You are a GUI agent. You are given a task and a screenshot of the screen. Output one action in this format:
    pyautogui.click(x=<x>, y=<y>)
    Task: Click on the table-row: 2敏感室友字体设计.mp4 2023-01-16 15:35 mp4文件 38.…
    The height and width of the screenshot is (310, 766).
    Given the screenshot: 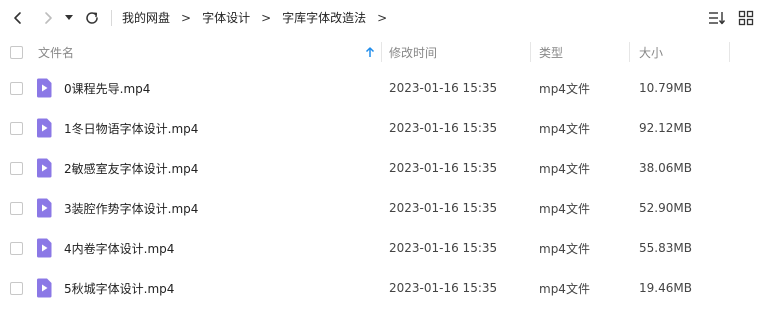 What is the action you would take?
    pyautogui.click(x=383, y=168)
    